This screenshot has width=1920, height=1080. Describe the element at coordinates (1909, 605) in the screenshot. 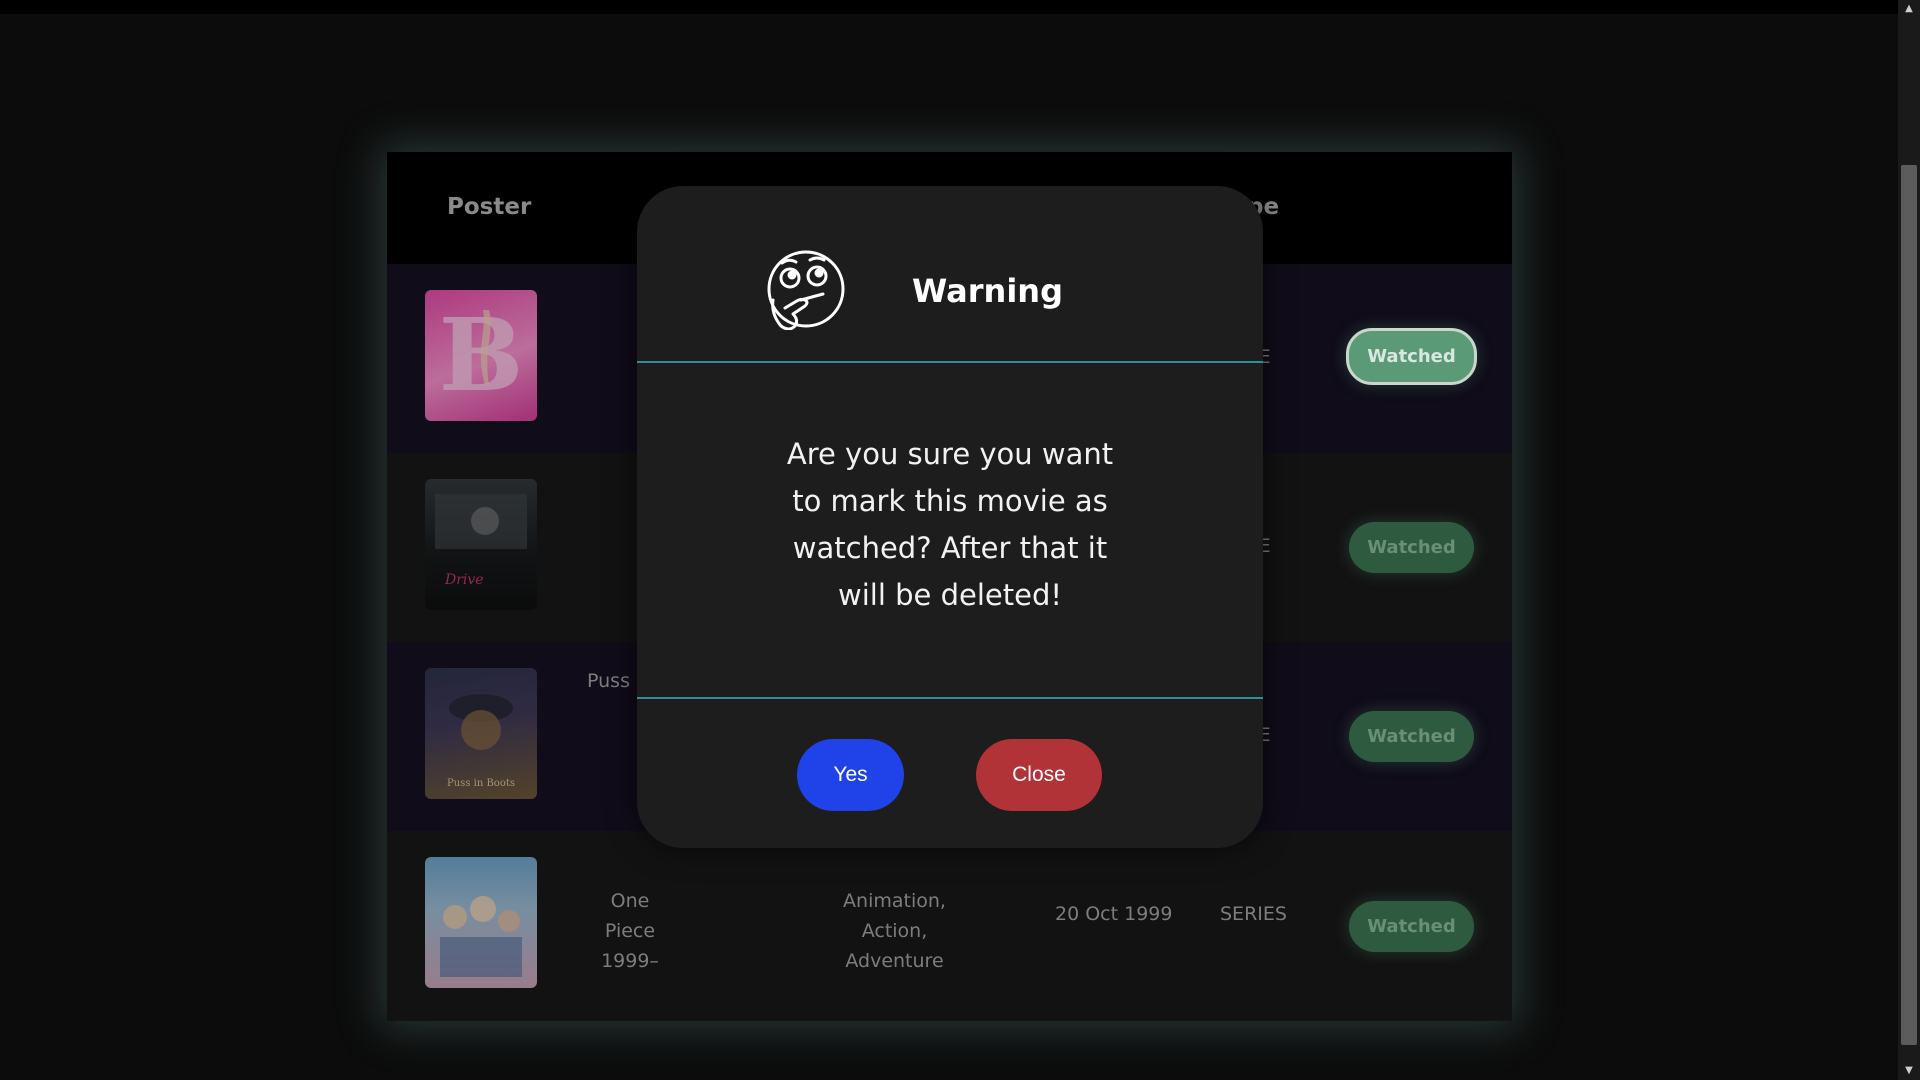

I see `scroll-thumb` at that location.